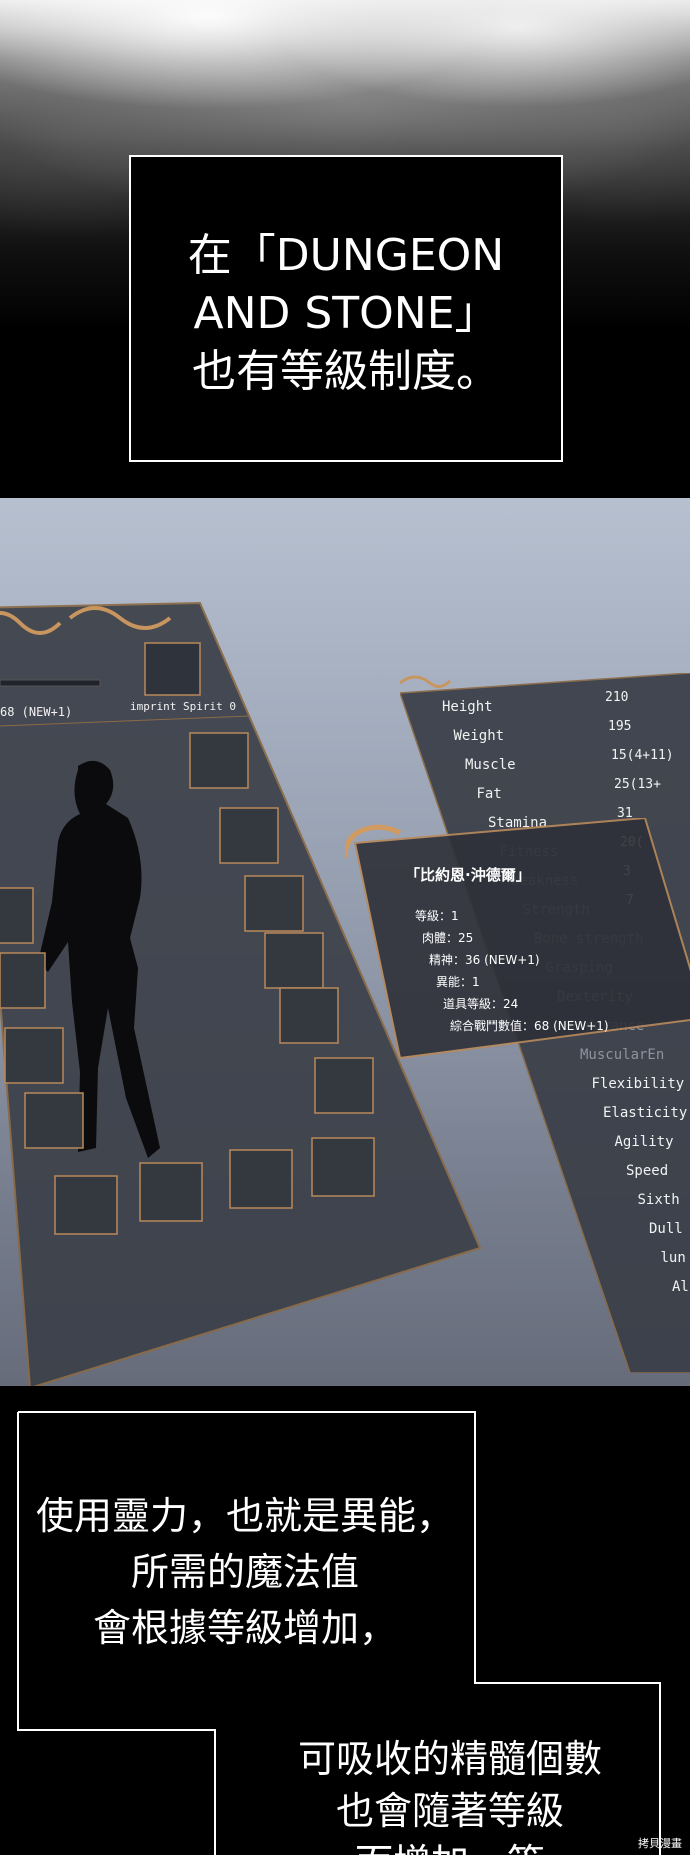  What do you see at coordinates (183, 706) in the screenshot?
I see `imprint-spirit-label: imprint Spirit 0` at bounding box center [183, 706].